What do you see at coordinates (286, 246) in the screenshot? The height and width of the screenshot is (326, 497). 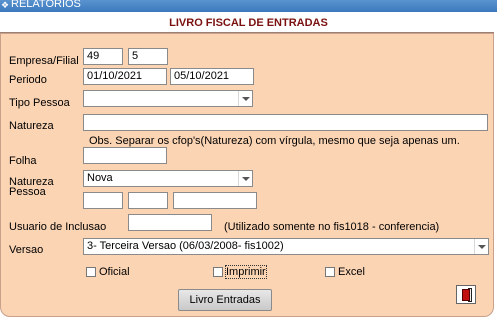 I see `versao-select: 3- Terceira Versao (06/03/2008- fis1002)` at bounding box center [286, 246].